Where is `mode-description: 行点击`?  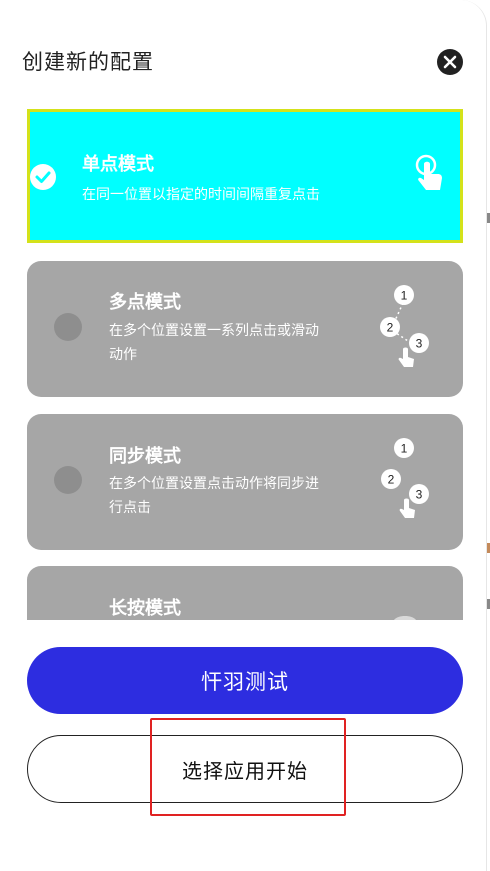 mode-description: 行点击 is located at coordinates (130, 508).